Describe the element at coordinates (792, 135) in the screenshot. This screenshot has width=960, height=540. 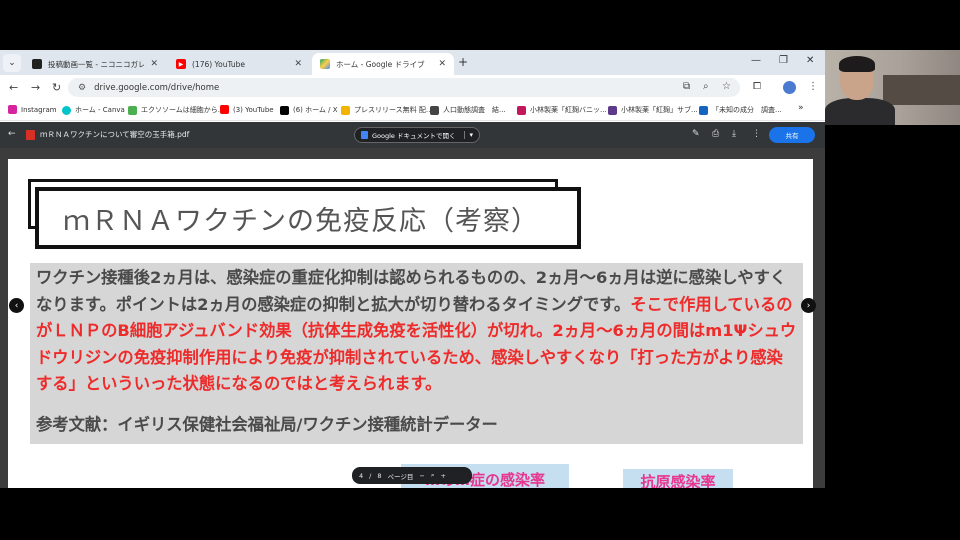
I see `share-button: 共有` at that location.